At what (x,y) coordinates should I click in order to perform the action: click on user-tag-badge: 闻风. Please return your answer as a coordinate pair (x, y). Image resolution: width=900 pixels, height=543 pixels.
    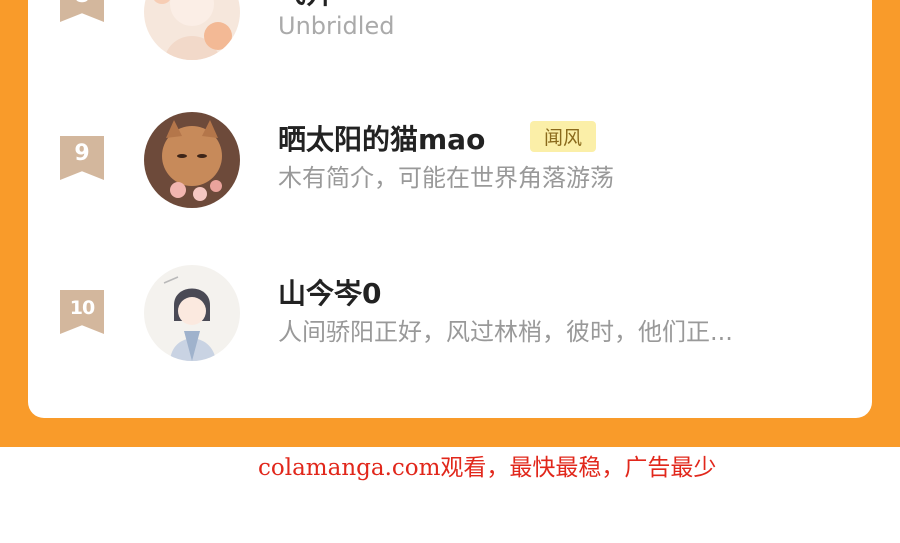
    Looking at the image, I should click on (563, 136).